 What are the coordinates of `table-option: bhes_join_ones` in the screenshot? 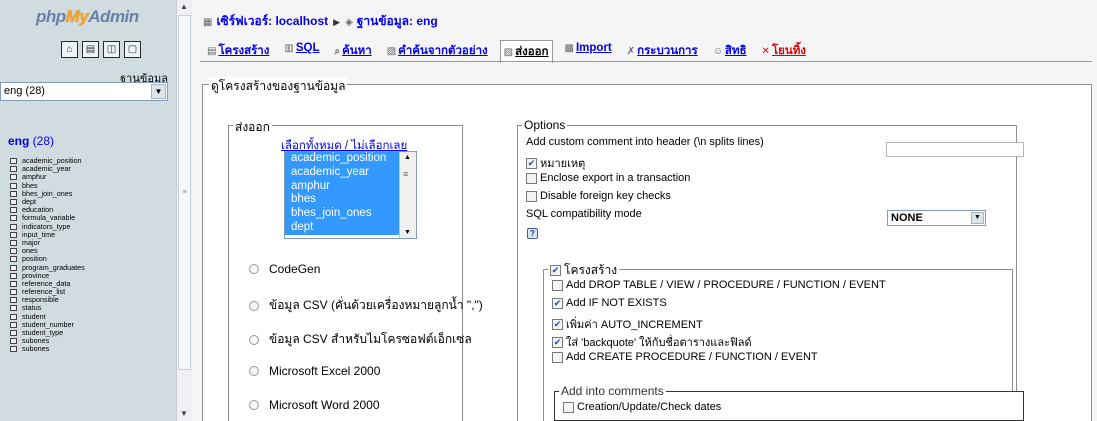 It's located at (350, 214).